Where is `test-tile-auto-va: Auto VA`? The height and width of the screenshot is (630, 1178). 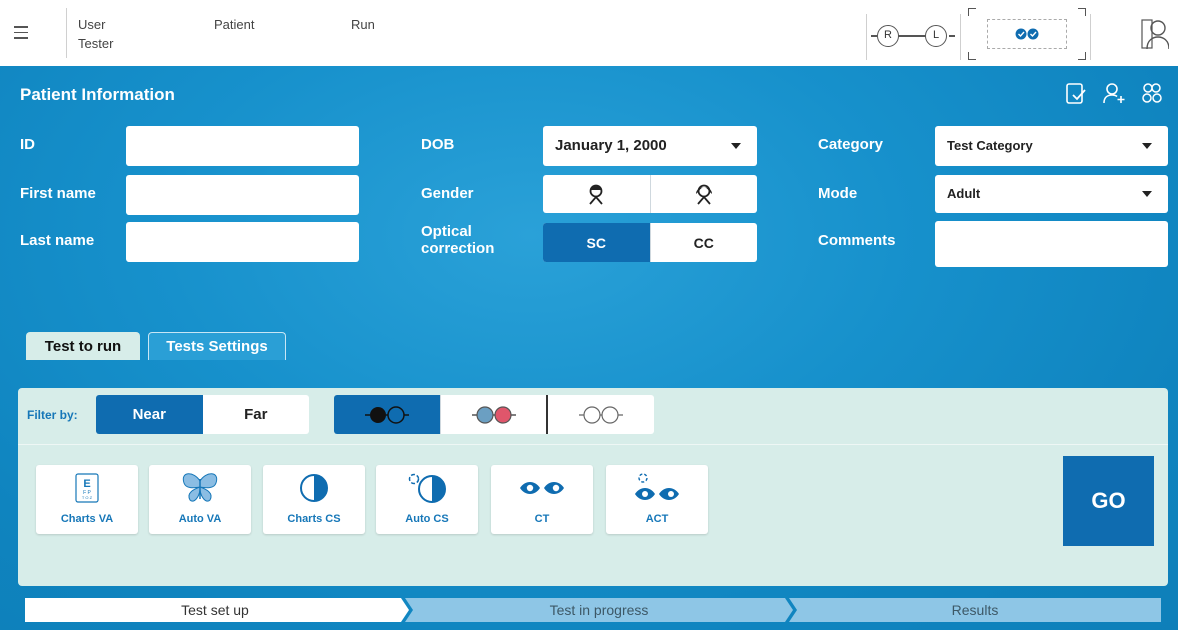 test-tile-auto-va: Auto VA is located at coordinates (200, 499).